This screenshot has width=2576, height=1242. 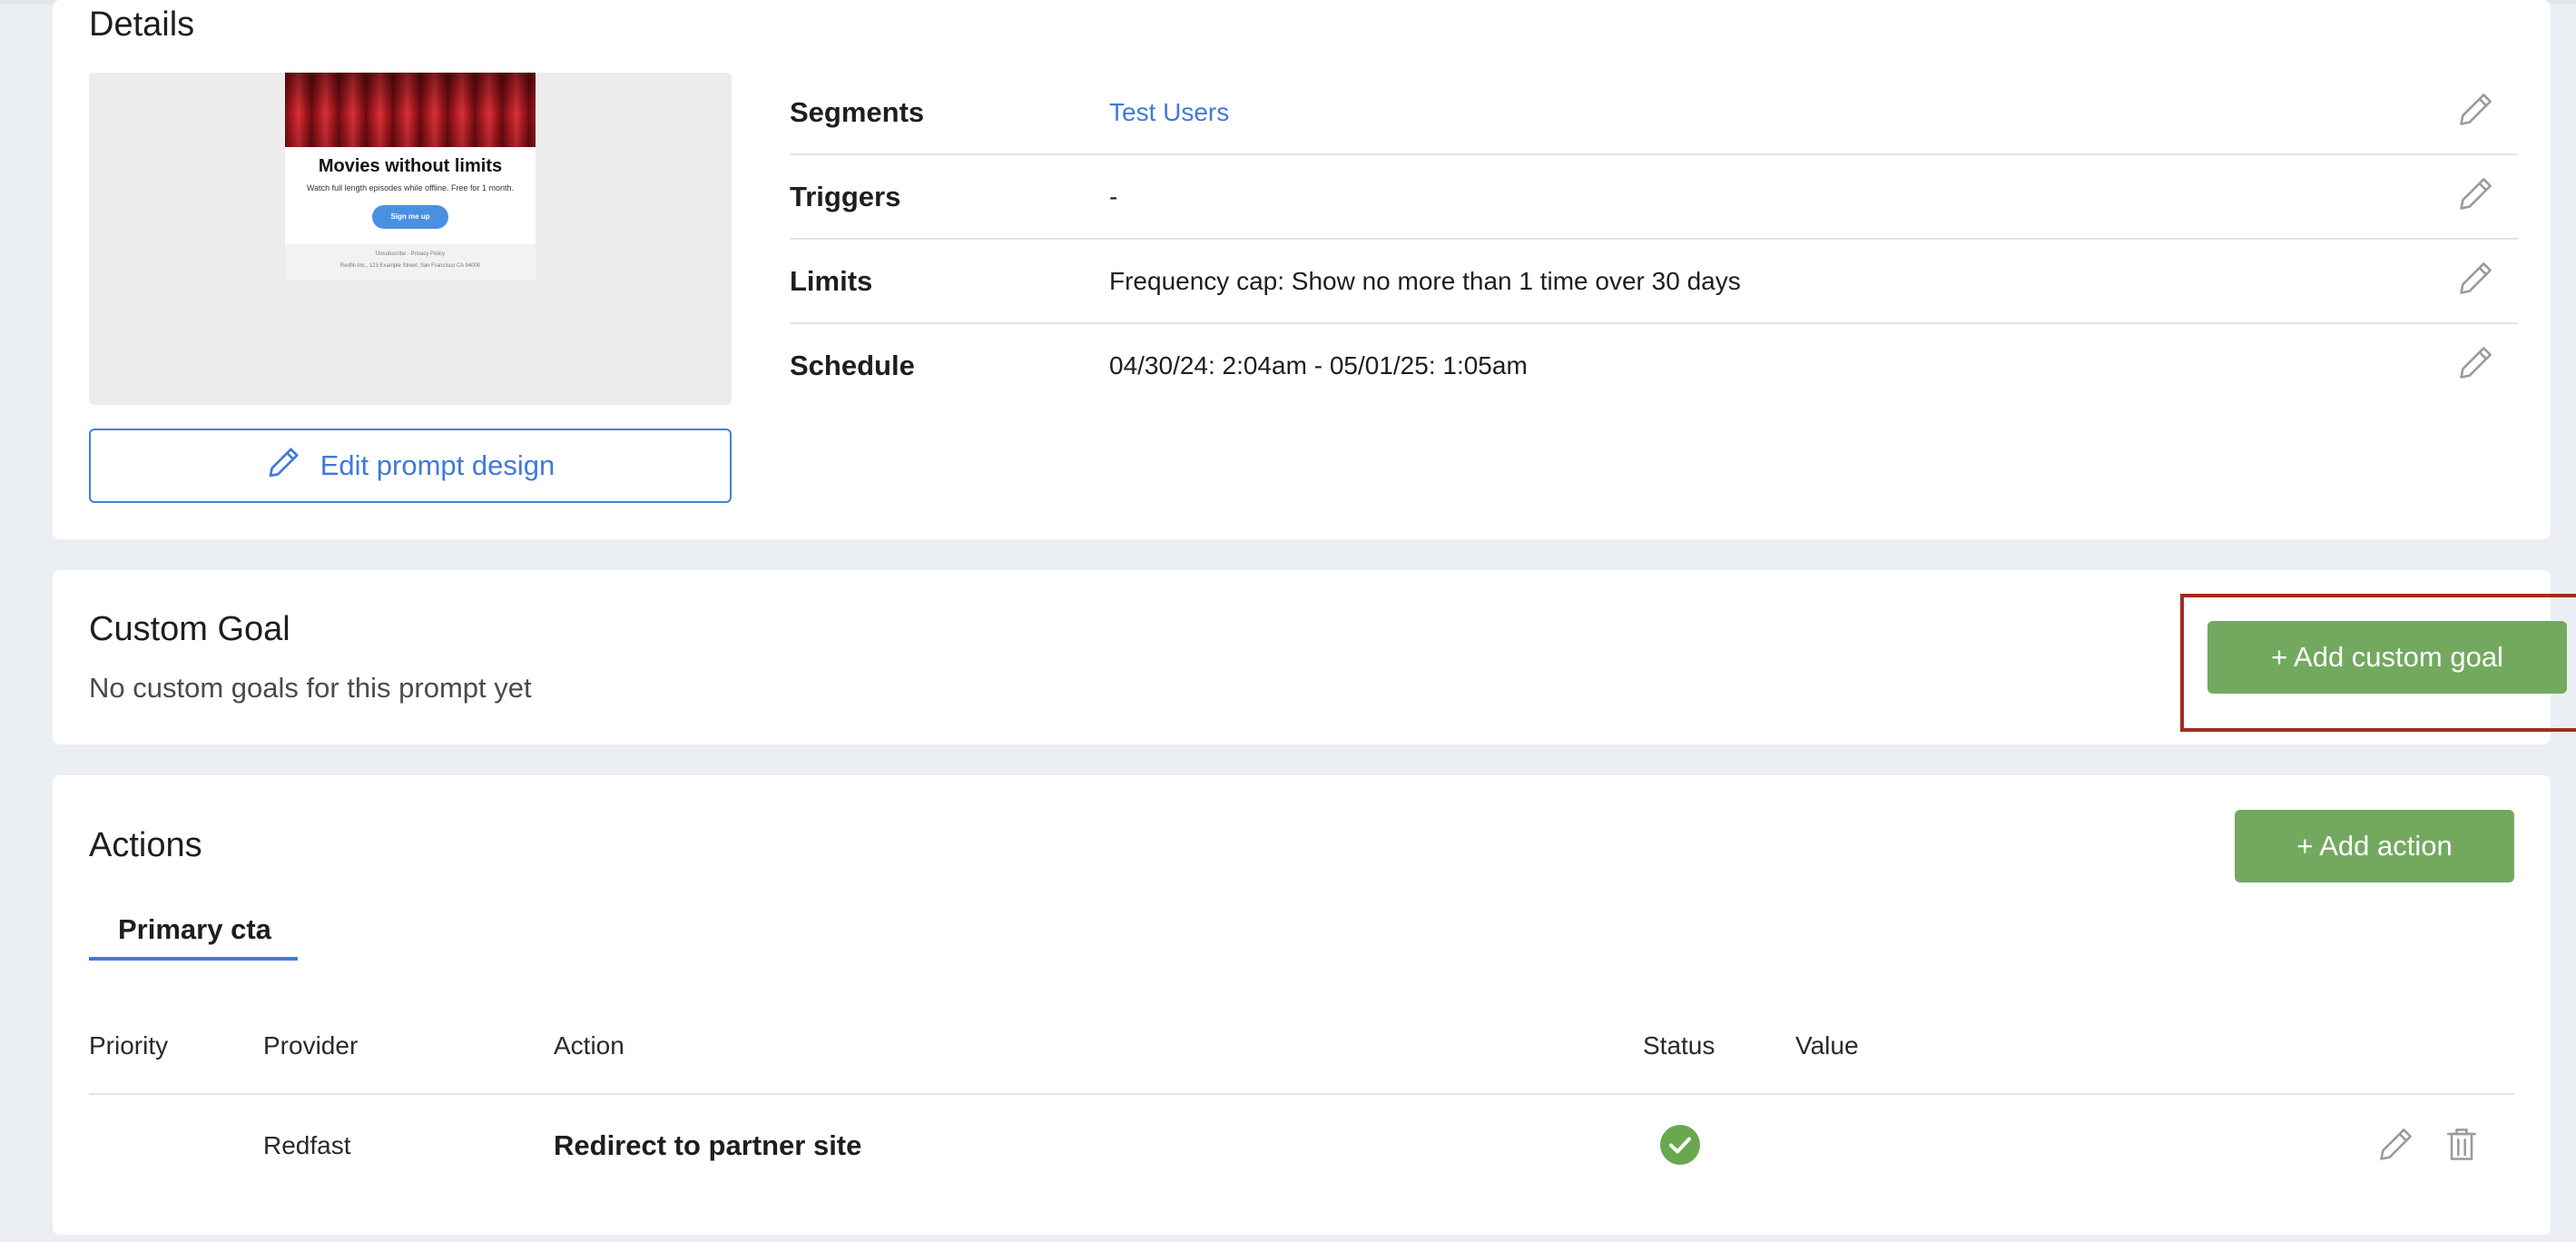 What do you see at coordinates (1113, 196) in the screenshot?
I see `detail-value: -` at bounding box center [1113, 196].